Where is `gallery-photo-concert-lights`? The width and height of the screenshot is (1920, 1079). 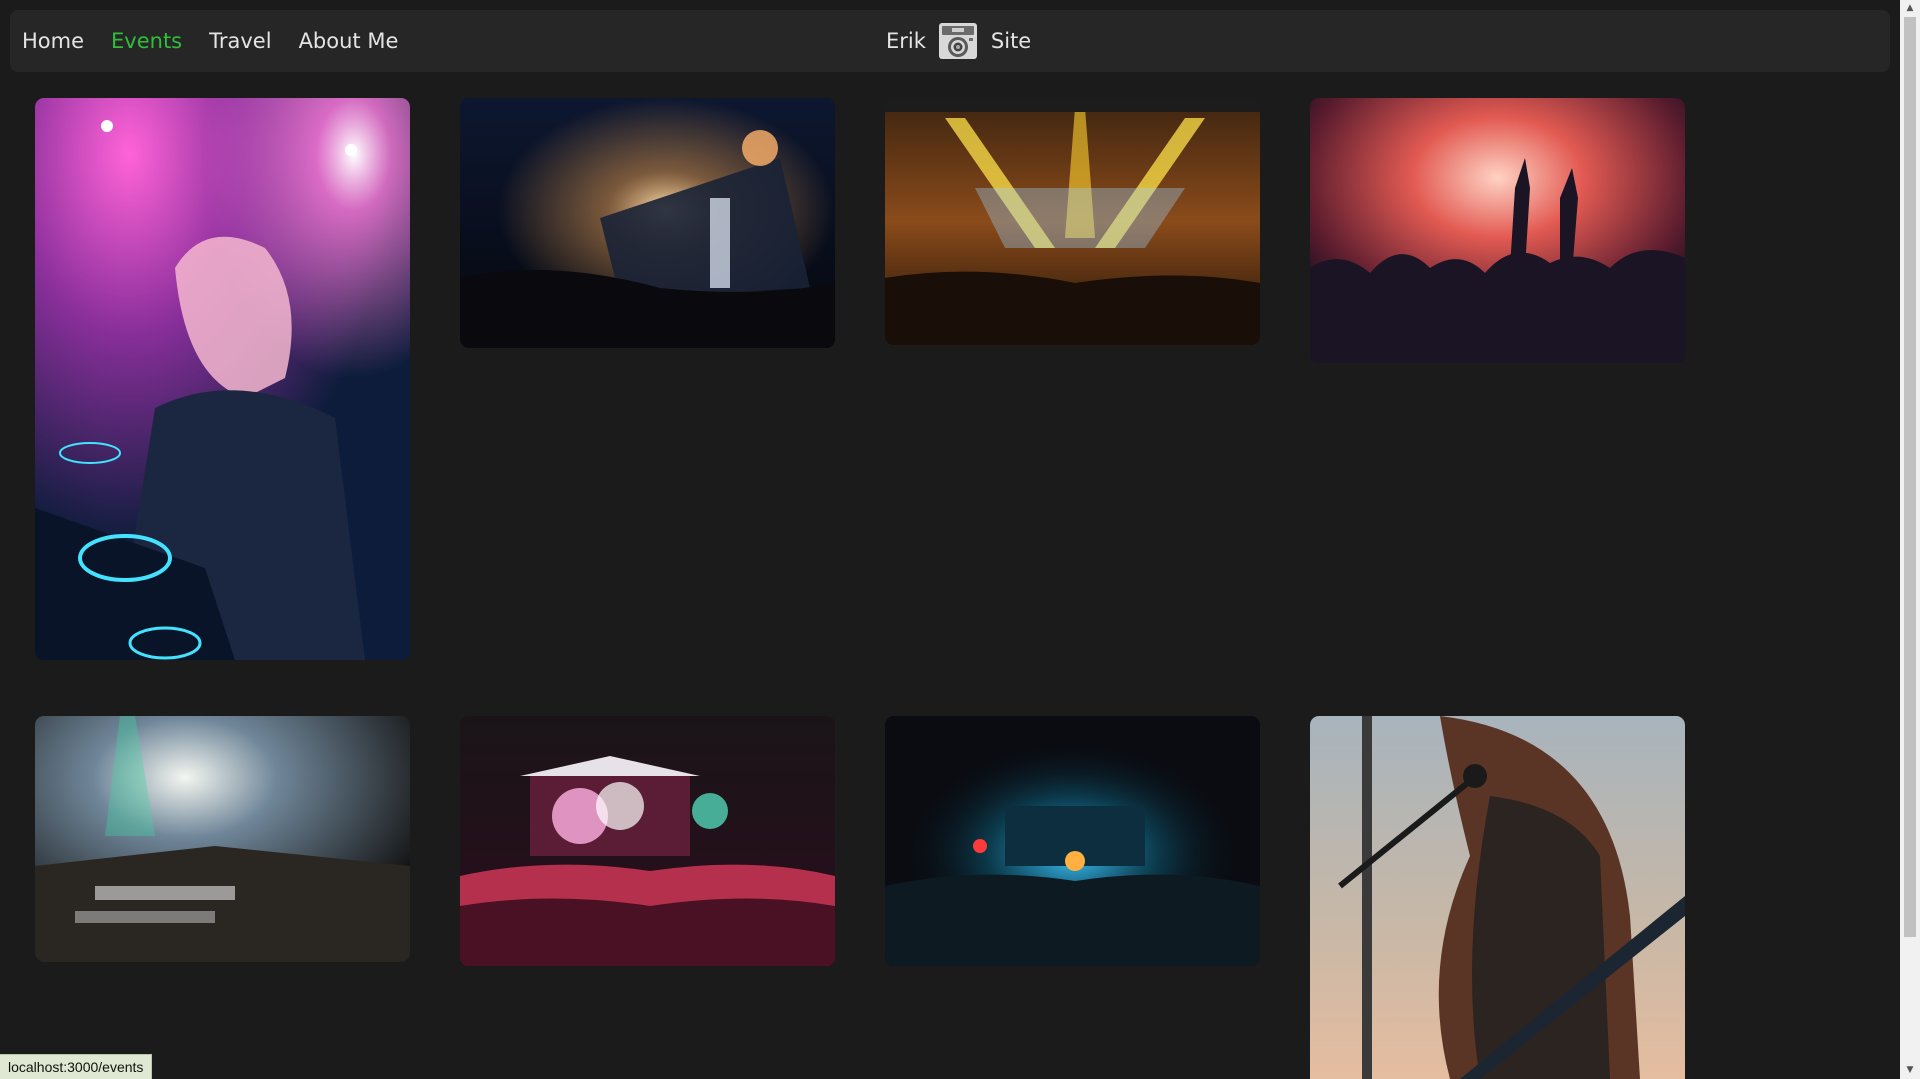
gallery-photo-concert-lights is located at coordinates (1072, 221).